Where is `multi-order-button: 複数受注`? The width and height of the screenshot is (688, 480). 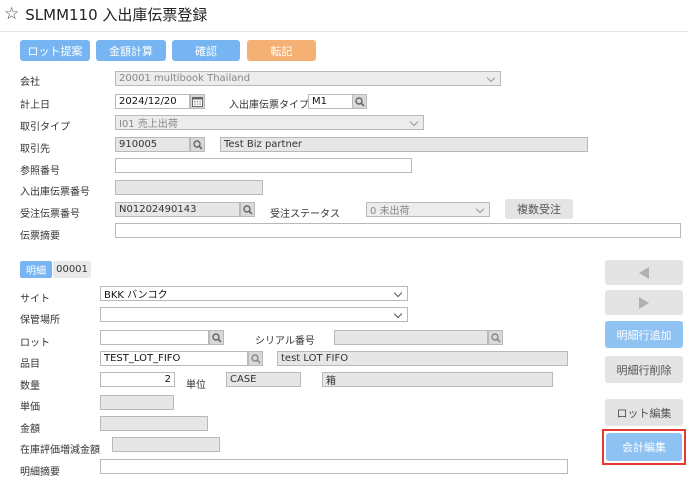 multi-order-button: 複数受注 is located at coordinates (539, 209).